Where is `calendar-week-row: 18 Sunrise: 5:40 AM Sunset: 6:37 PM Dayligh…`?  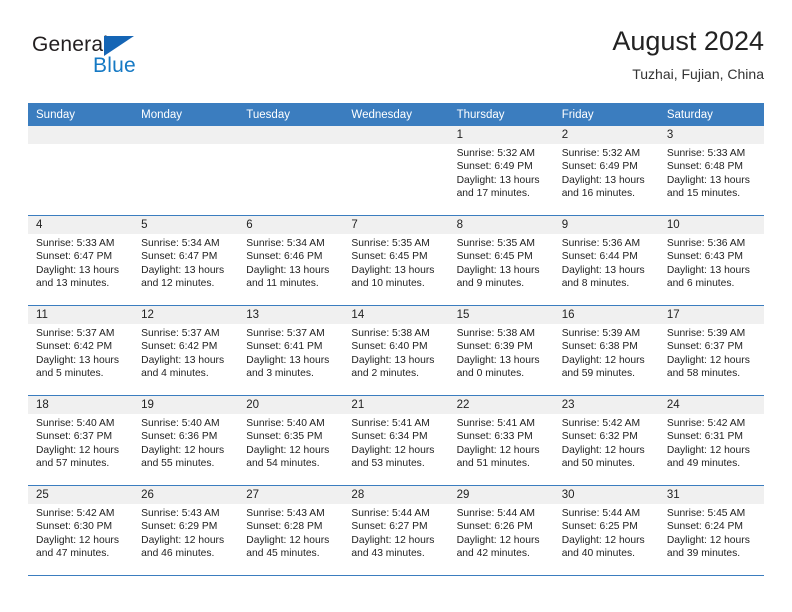 calendar-week-row: 18 Sunrise: 5:40 AM Sunset: 6:37 PM Dayligh… is located at coordinates (396, 440).